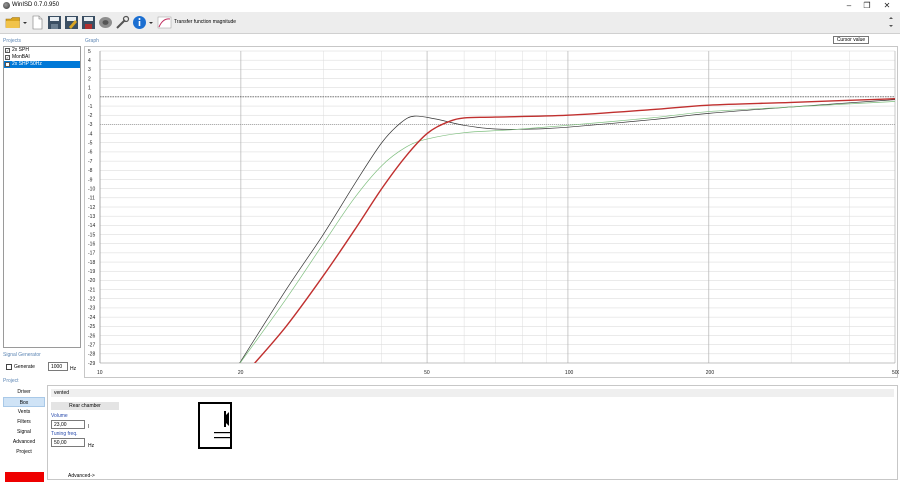 Image resolution: width=900 pixels, height=482 pixels. What do you see at coordinates (91, 199) in the screenshot?
I see `y-tick-label: -11` at bounding box center [91, 199].